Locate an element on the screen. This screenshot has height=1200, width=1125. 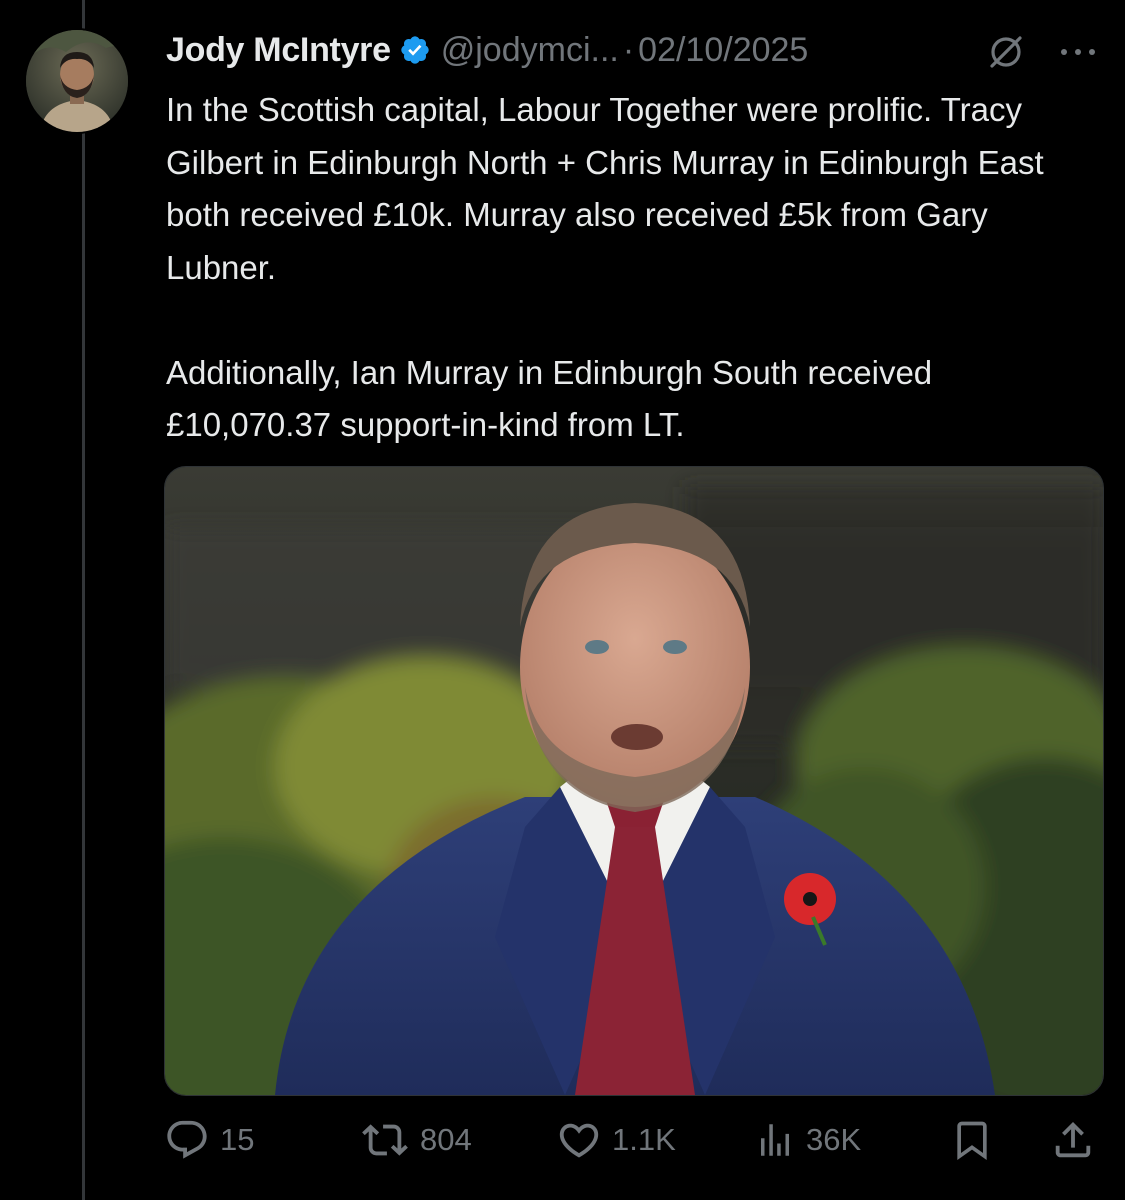
share-icon is located at coordinates (1073, 1139).